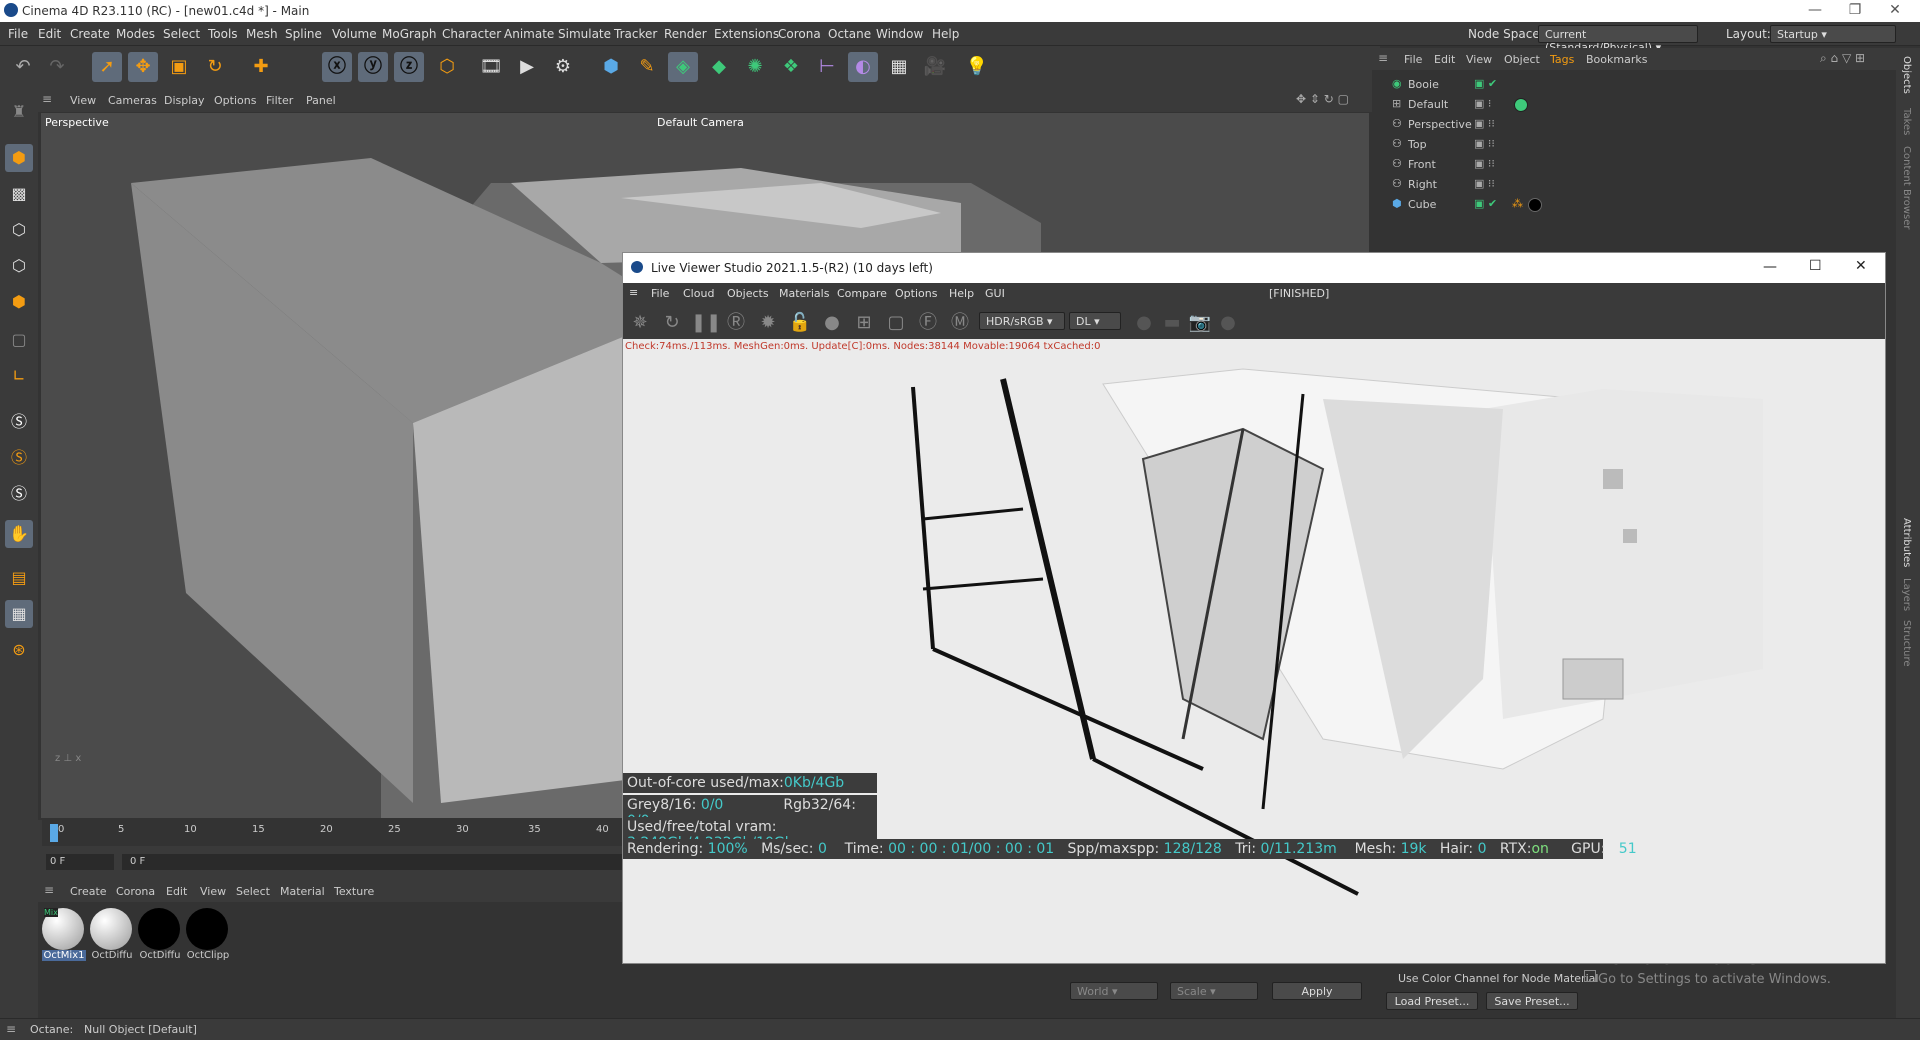  Describe the element at coordinates (1444, 59) in the screenshot. I see `obj-menu-edit: Edit` at that location.